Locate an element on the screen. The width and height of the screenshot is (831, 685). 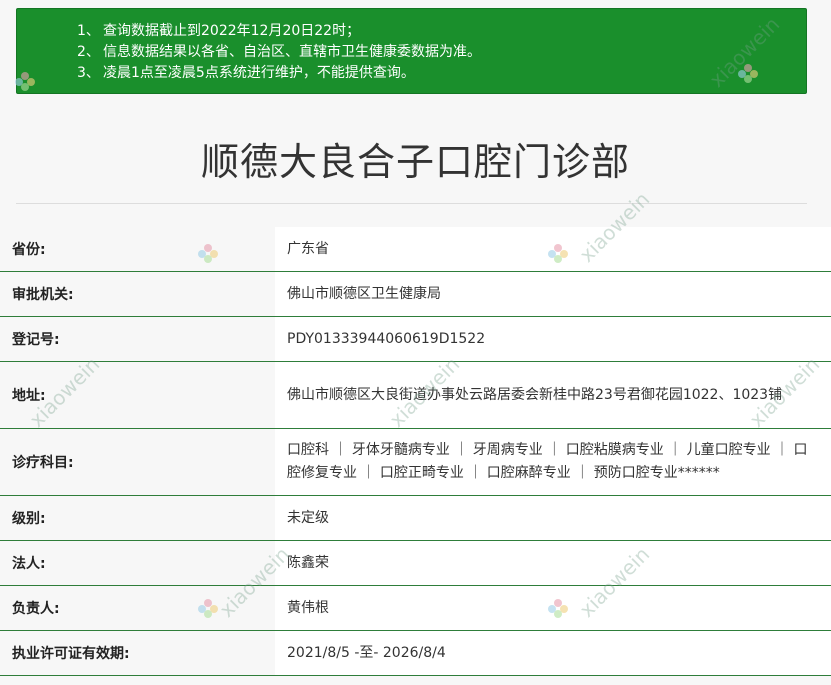
table-row-registration: 登记号: PDY01333944060619D1522 is located at coordinates (415, 339).